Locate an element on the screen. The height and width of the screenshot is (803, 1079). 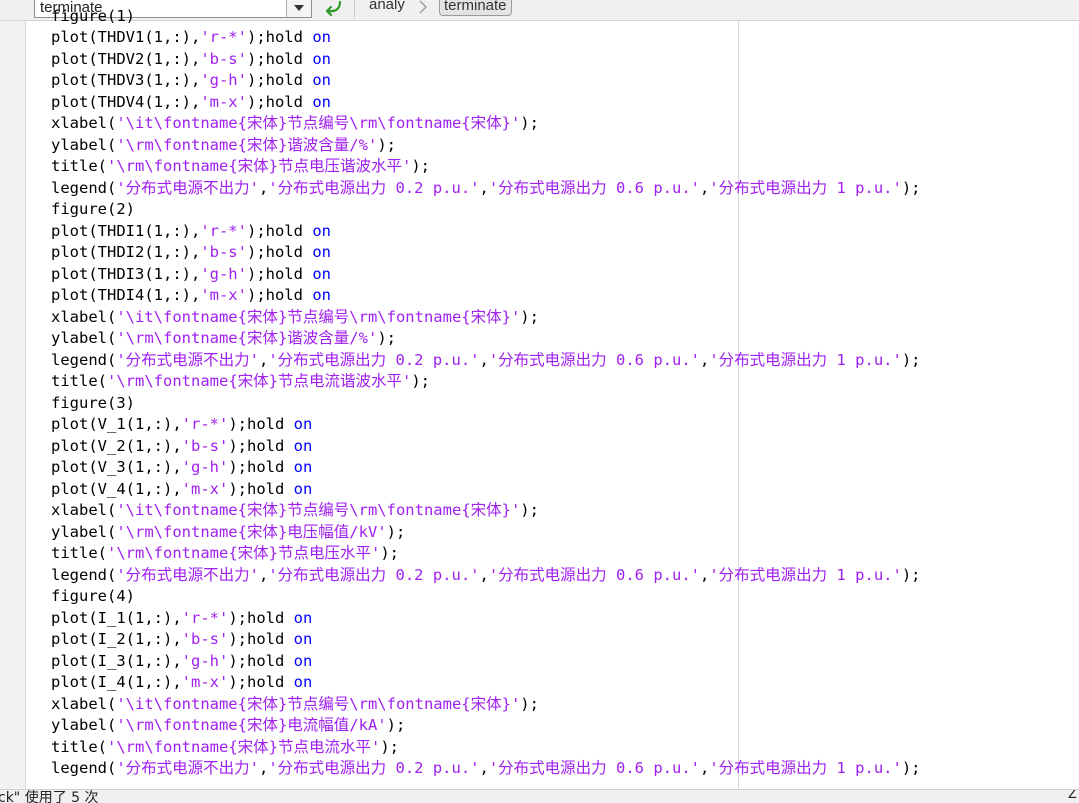
string-literal: '\rm\fontname{宋体}谐波含量/%' is located at coordinates (247, 338).